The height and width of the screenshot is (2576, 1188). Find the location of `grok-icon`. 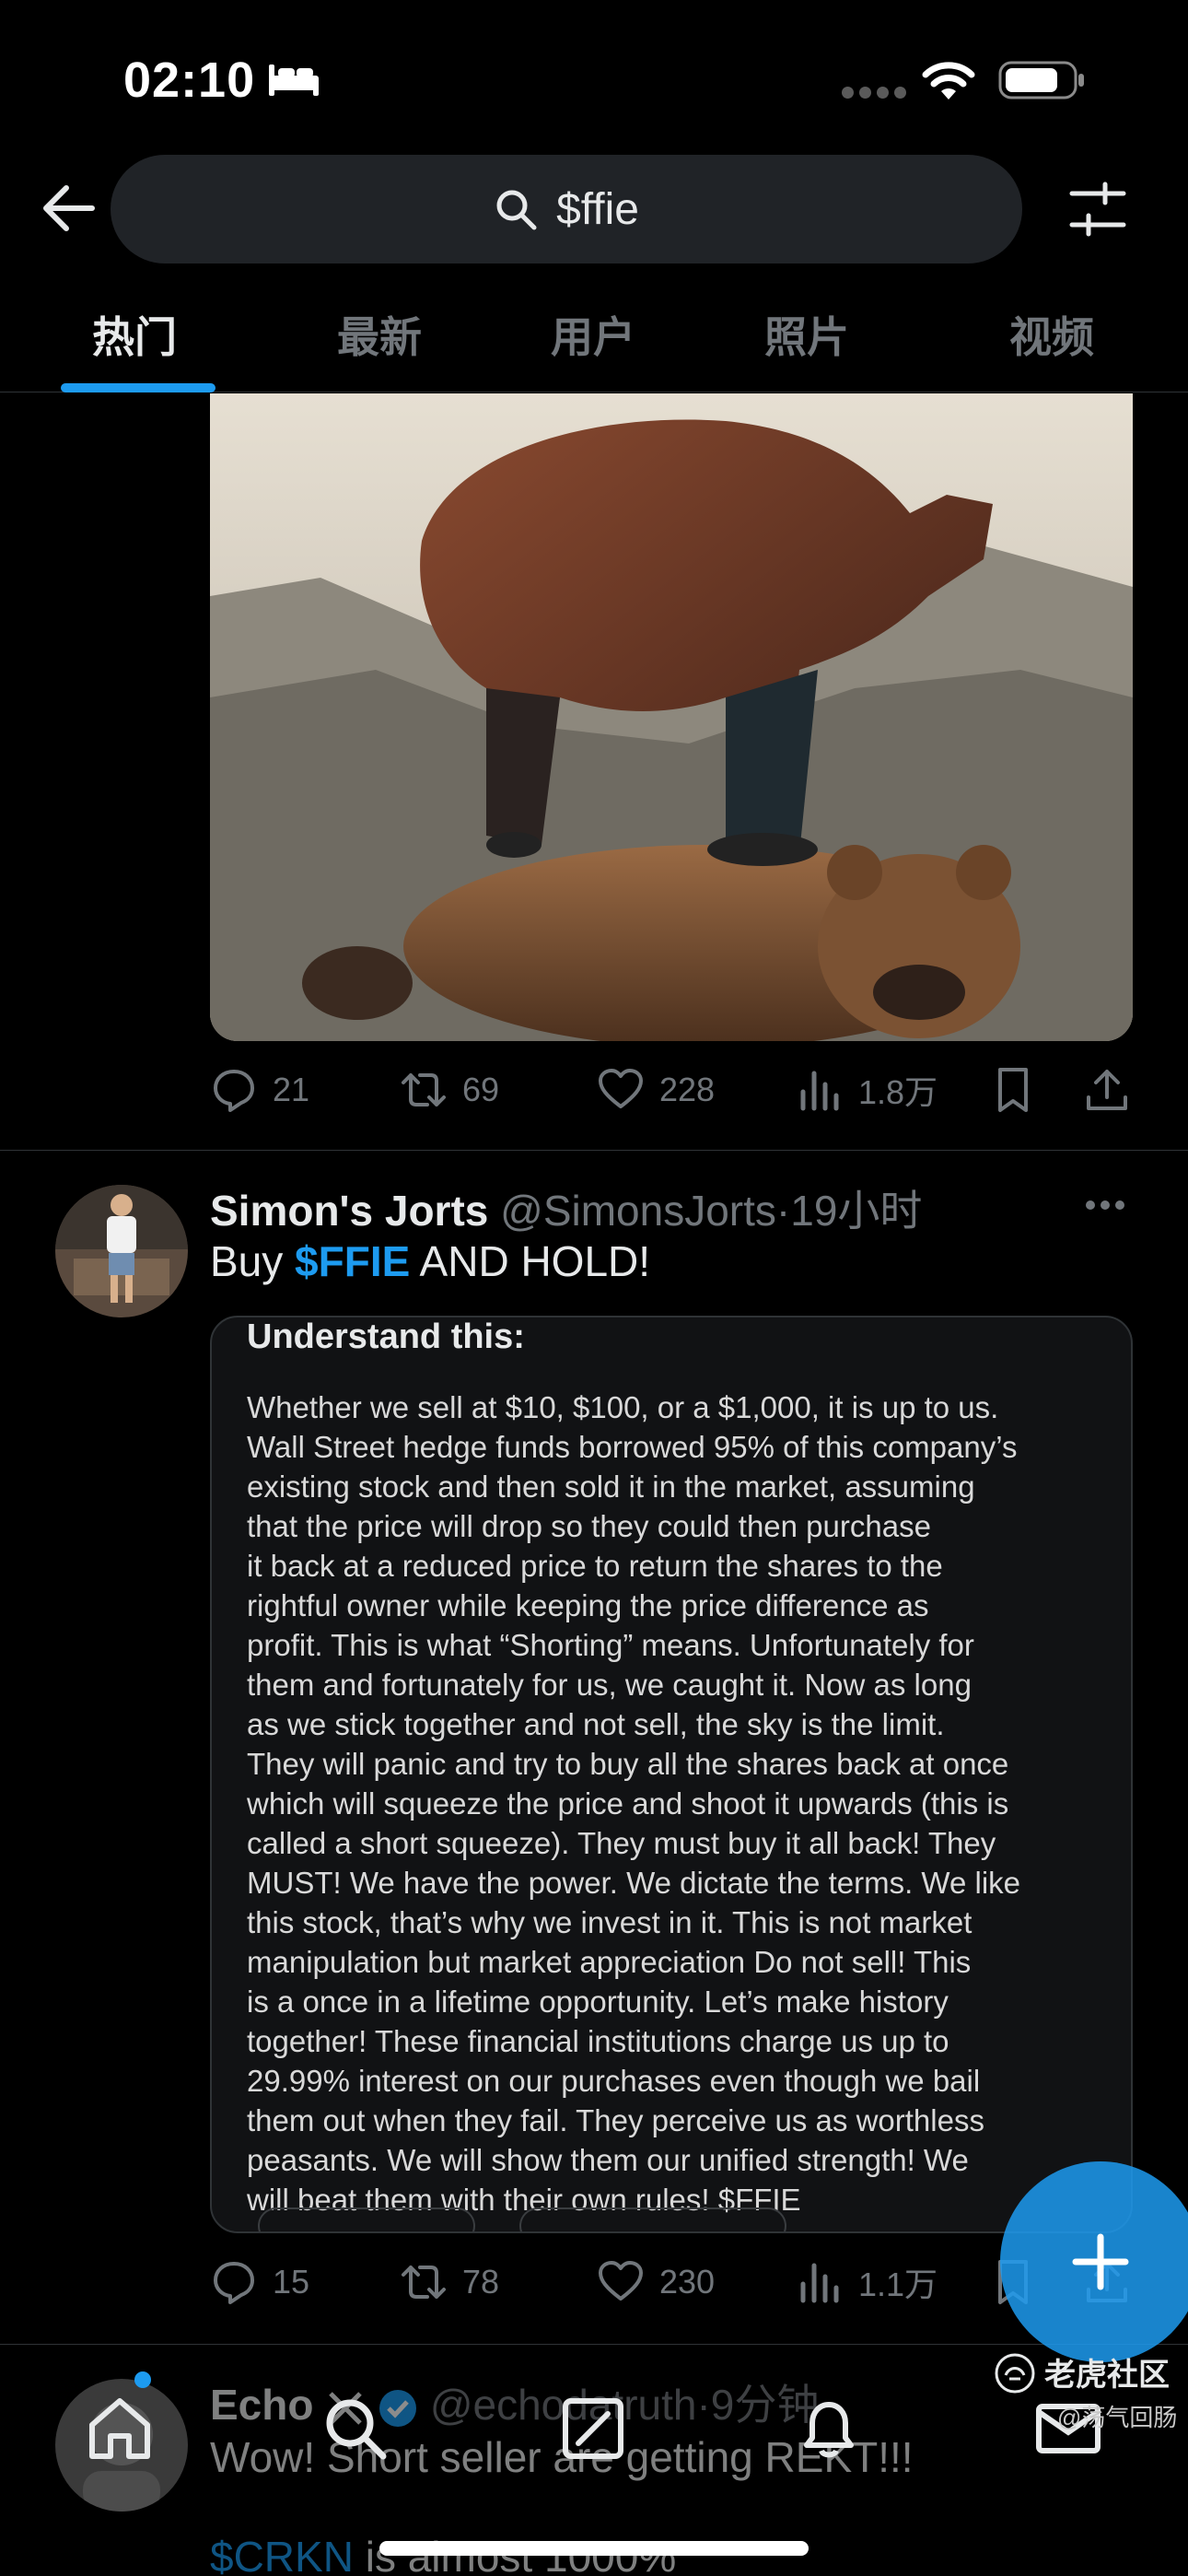

grok-icon is located at coordinates (593, 2428).